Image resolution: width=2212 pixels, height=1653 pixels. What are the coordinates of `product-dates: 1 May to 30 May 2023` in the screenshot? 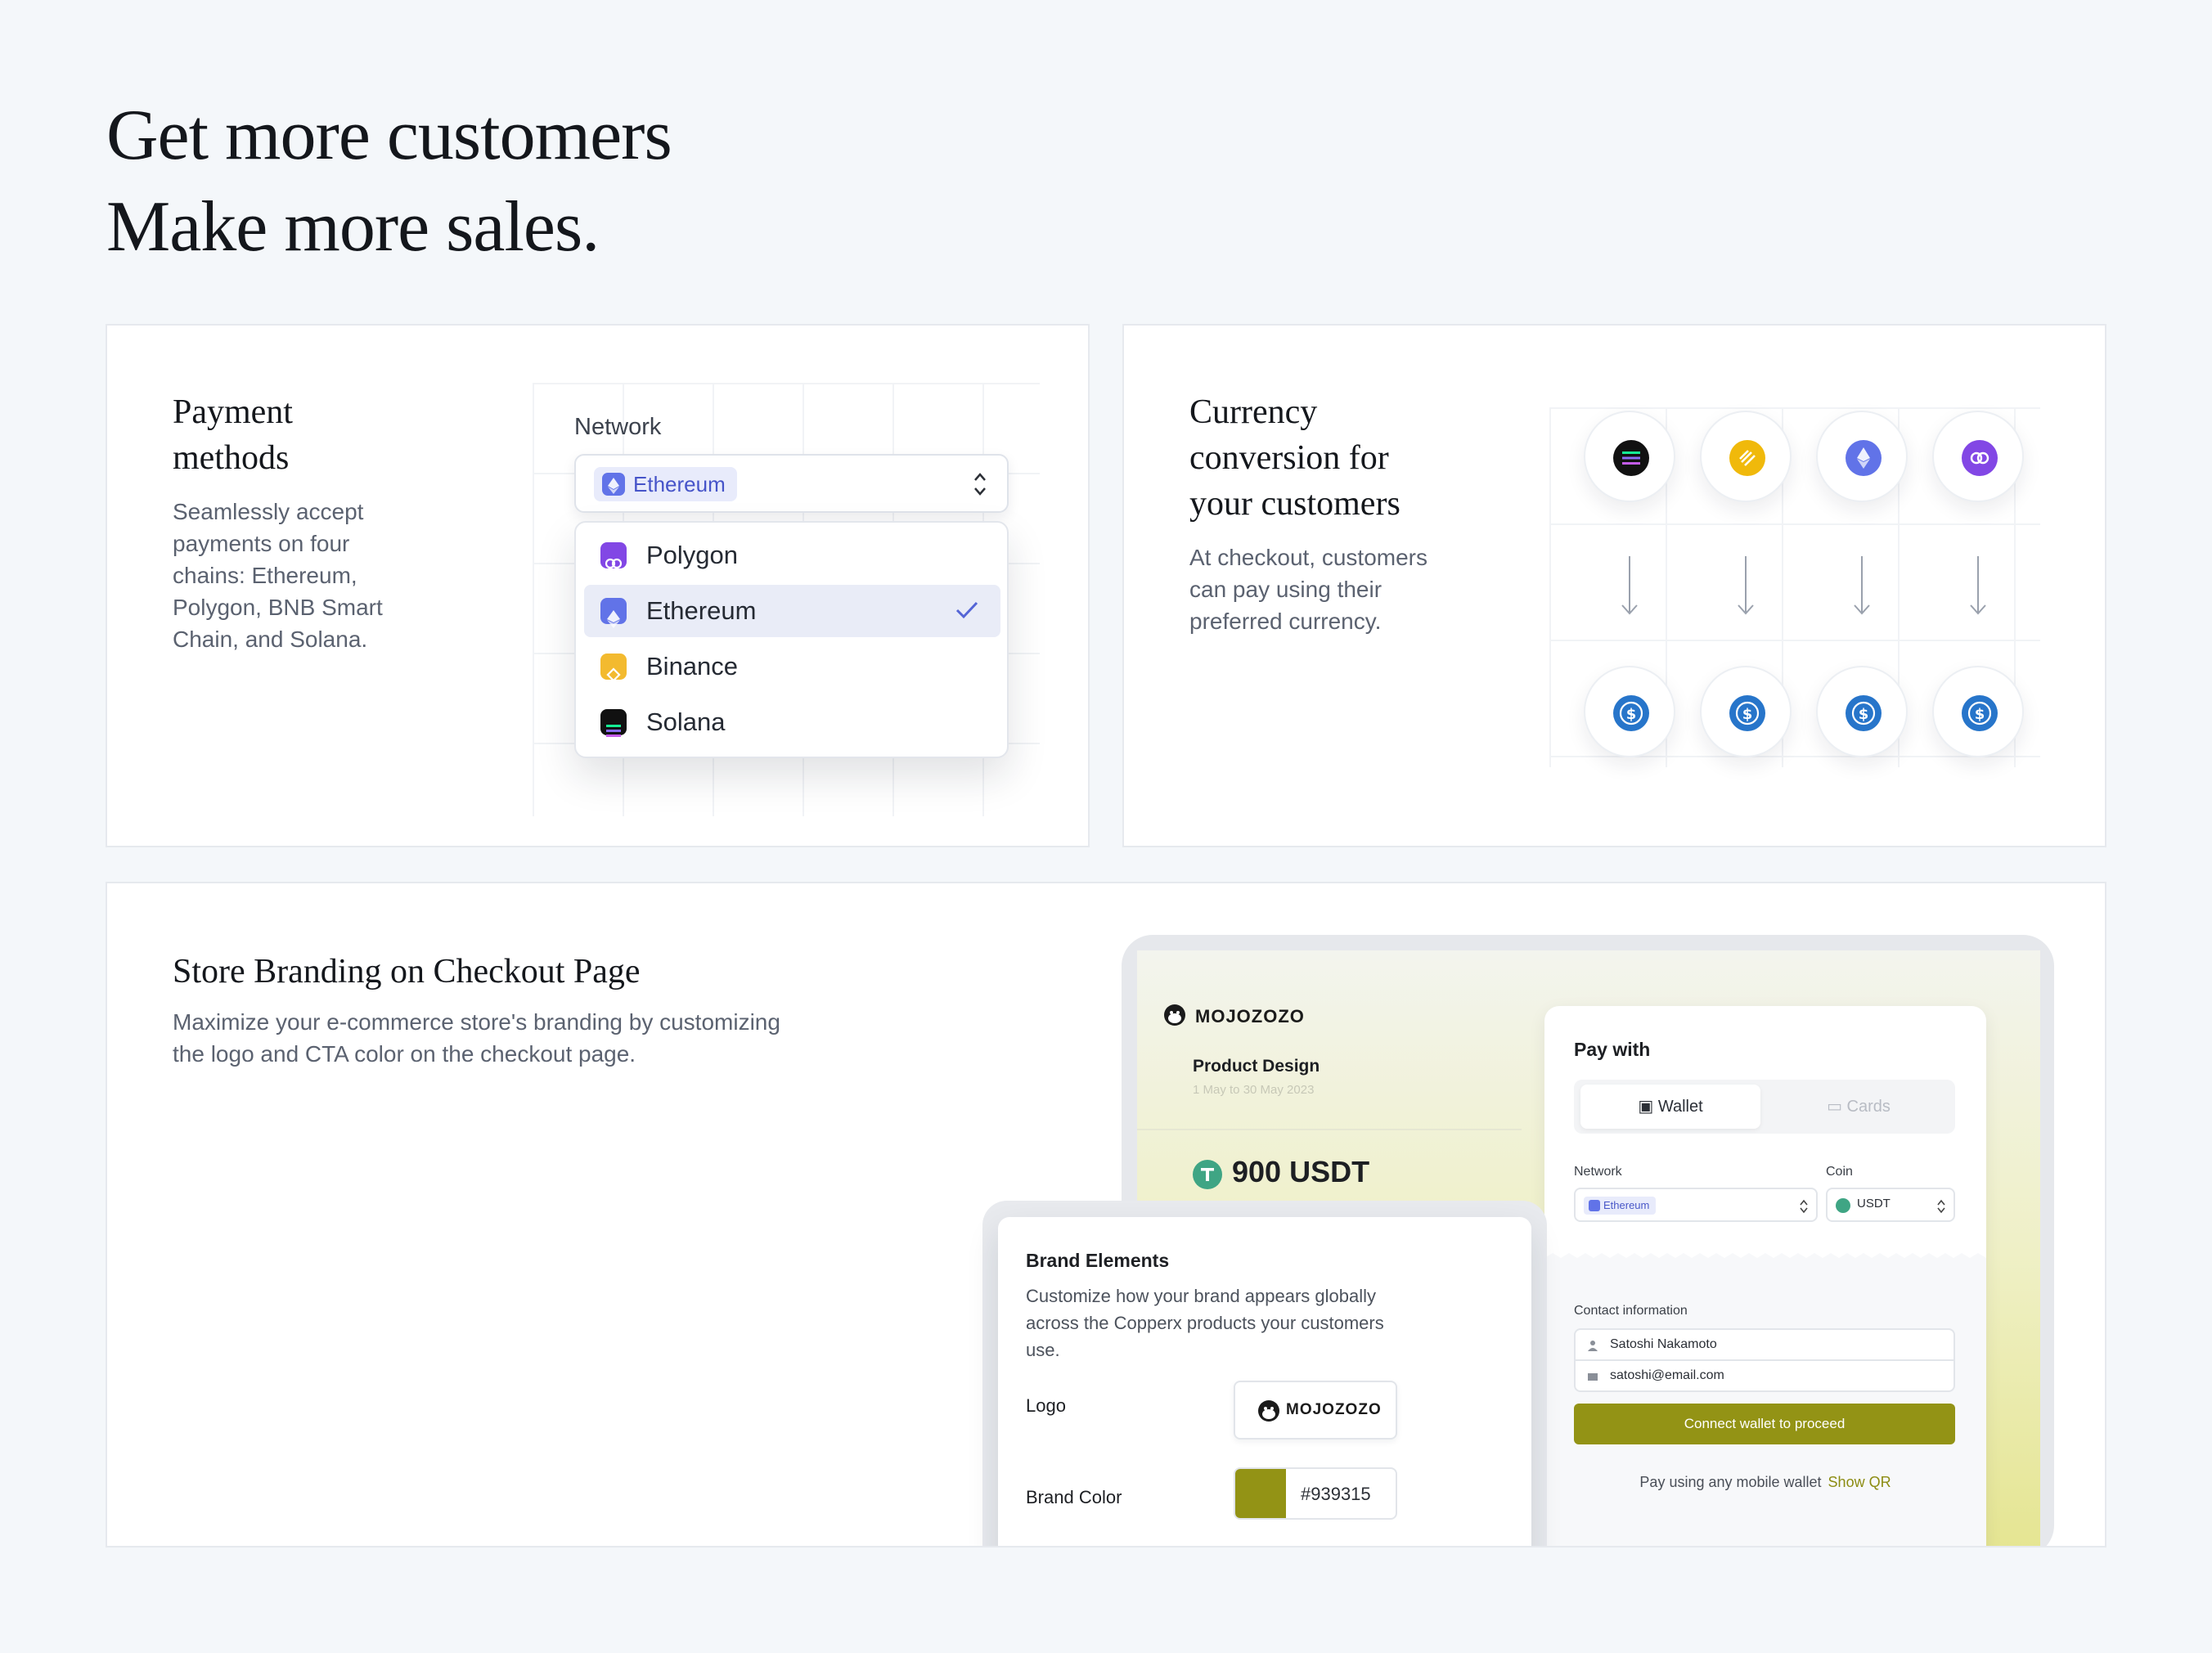 It's located at (1254, 1090).